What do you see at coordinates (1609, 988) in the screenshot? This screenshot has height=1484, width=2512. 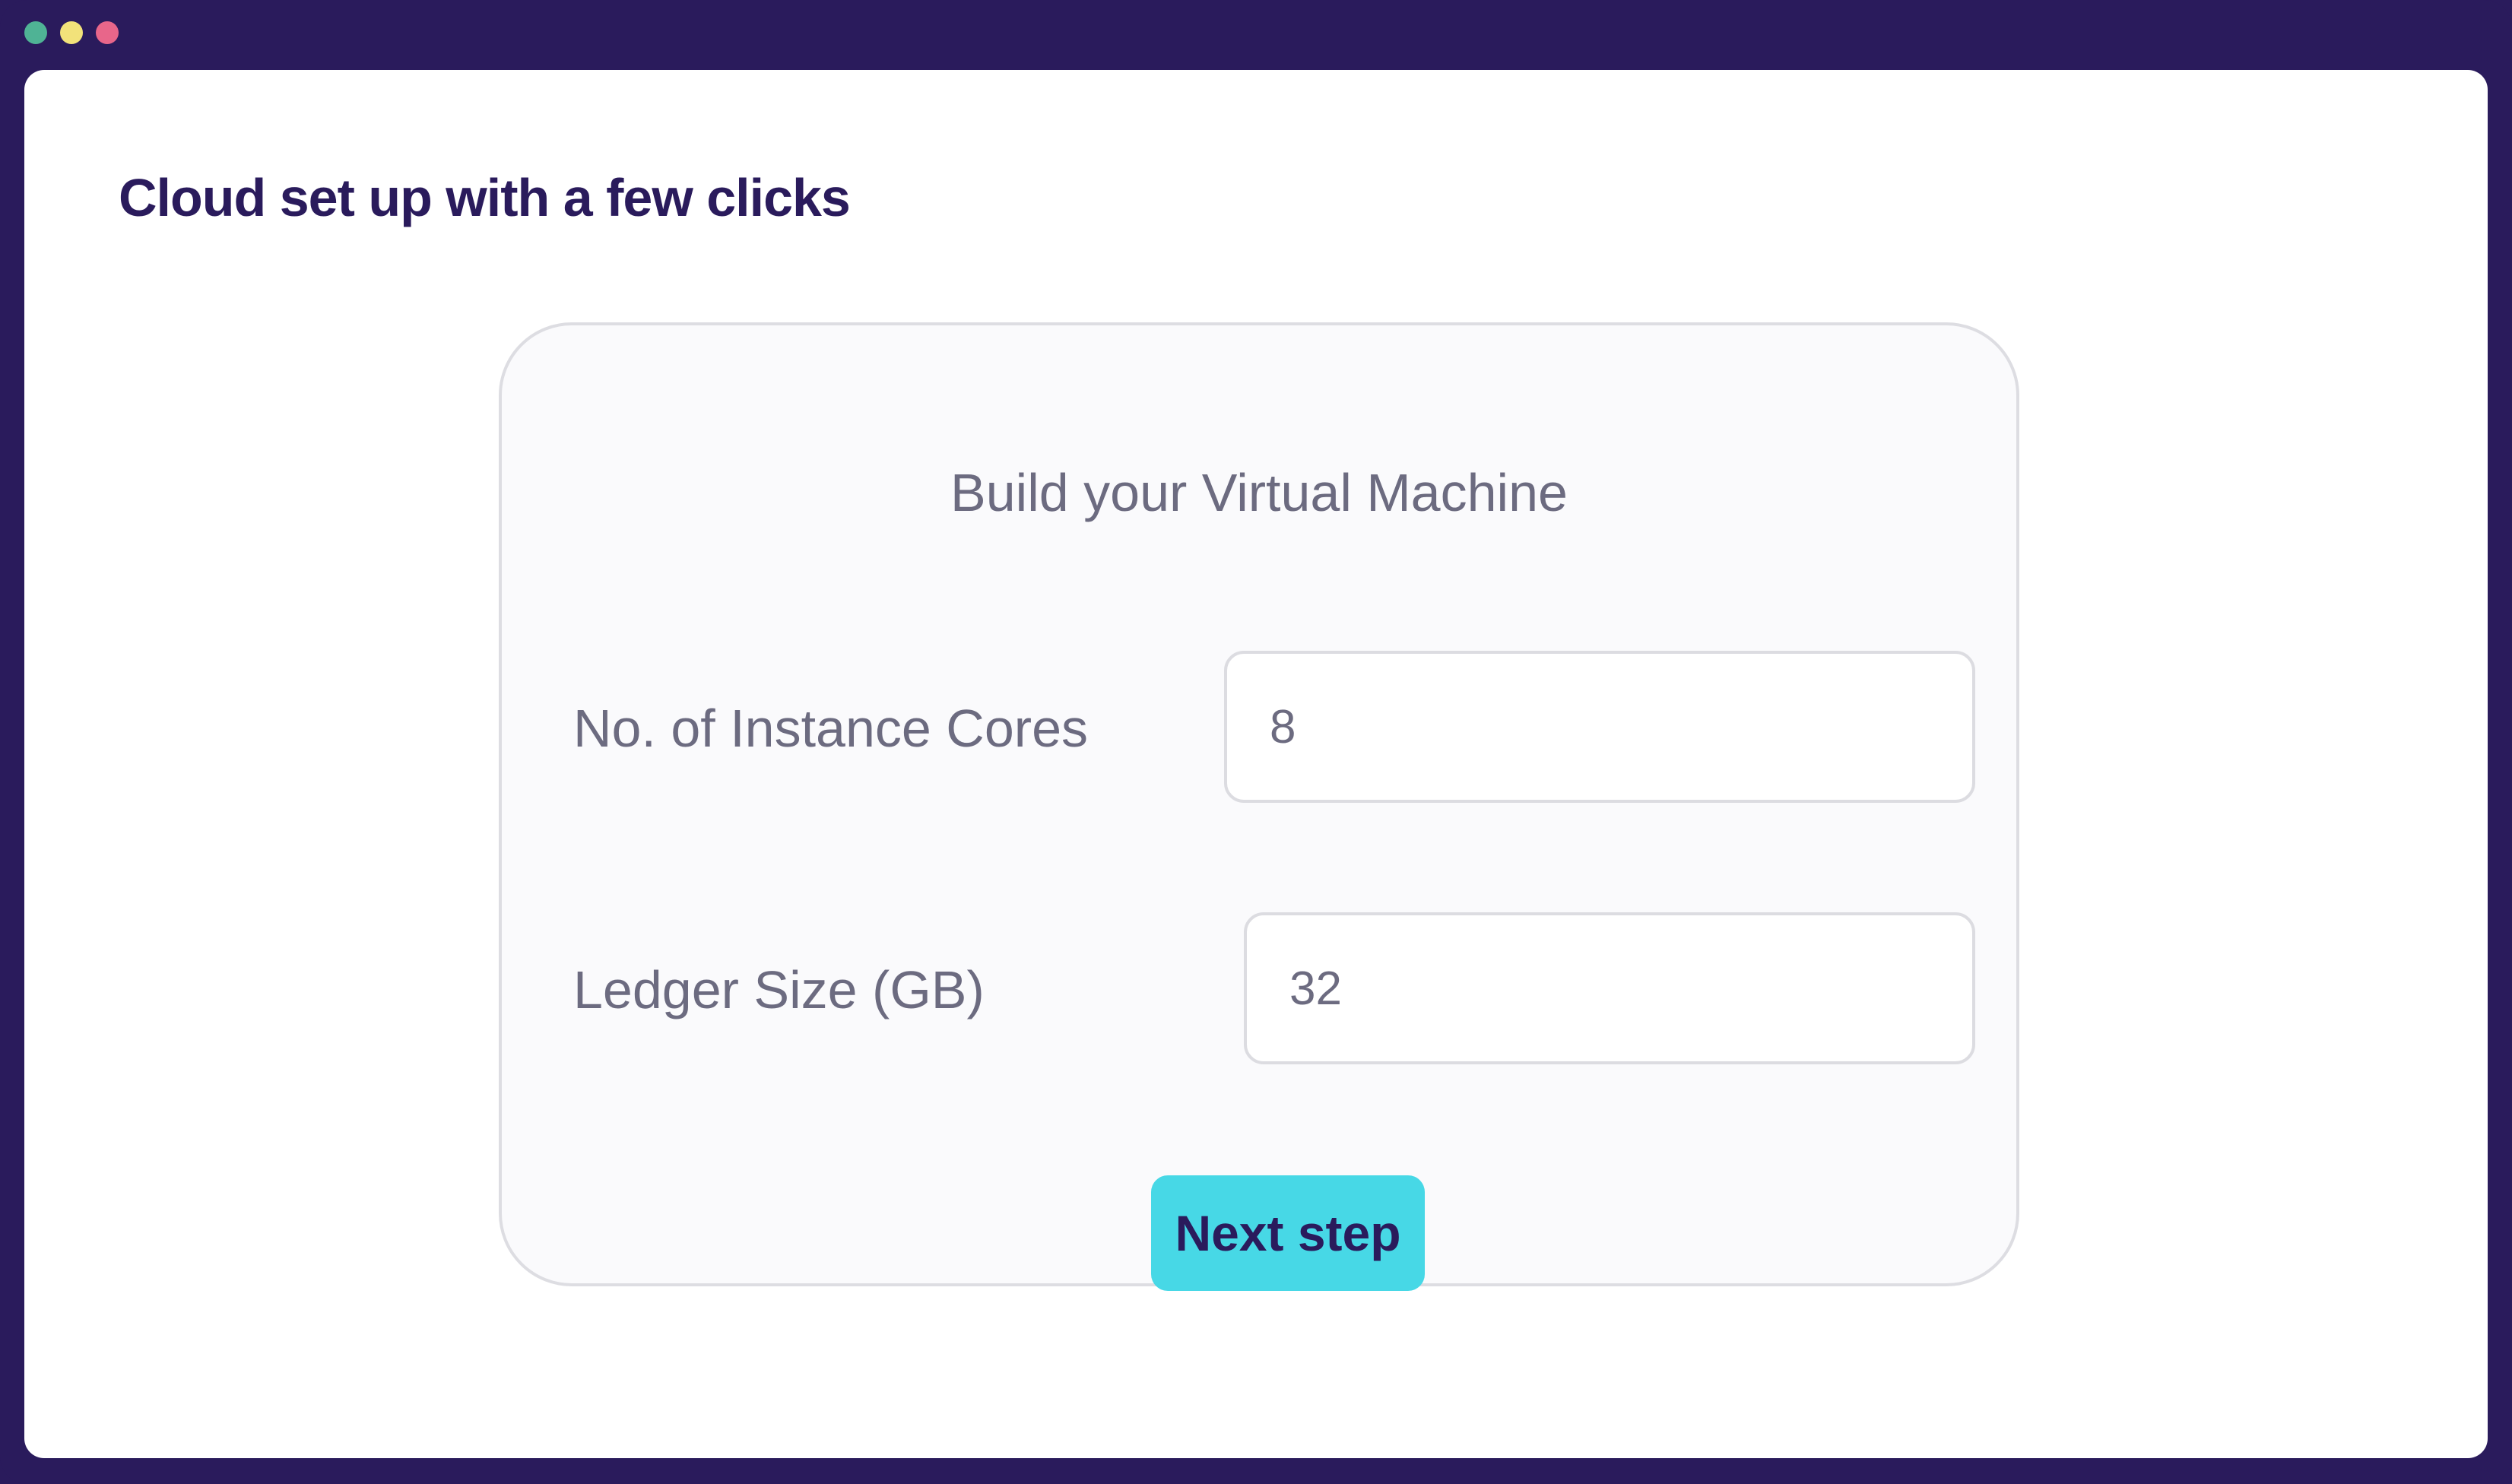 I see `ledger-size-input` at bounding box center [1609, 988].